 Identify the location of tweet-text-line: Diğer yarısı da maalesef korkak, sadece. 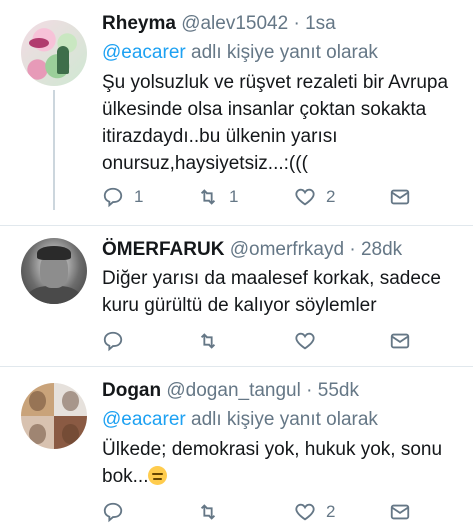
(271, 278).